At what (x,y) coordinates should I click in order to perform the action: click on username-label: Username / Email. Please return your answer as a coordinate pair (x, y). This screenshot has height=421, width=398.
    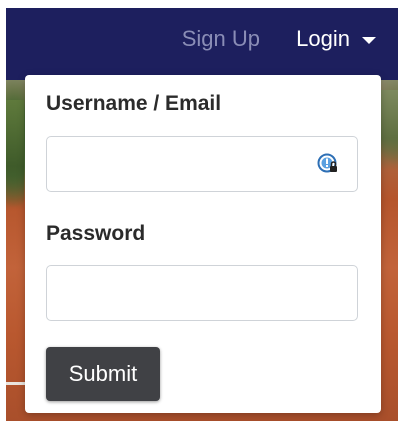
    Looking at the image, I should click on (134, 103).